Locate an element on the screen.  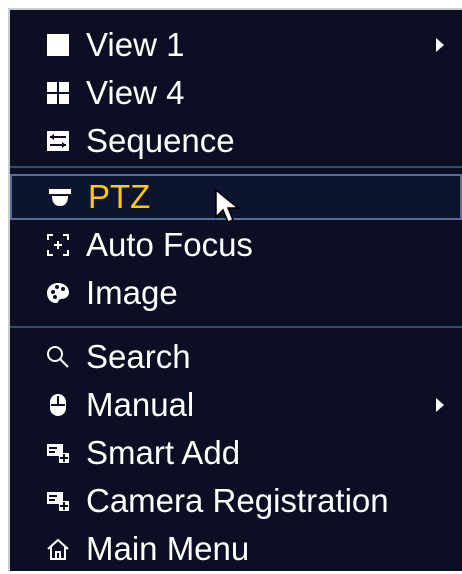
menu-item-view-4: View 4 is located at coordinates (236, 93).